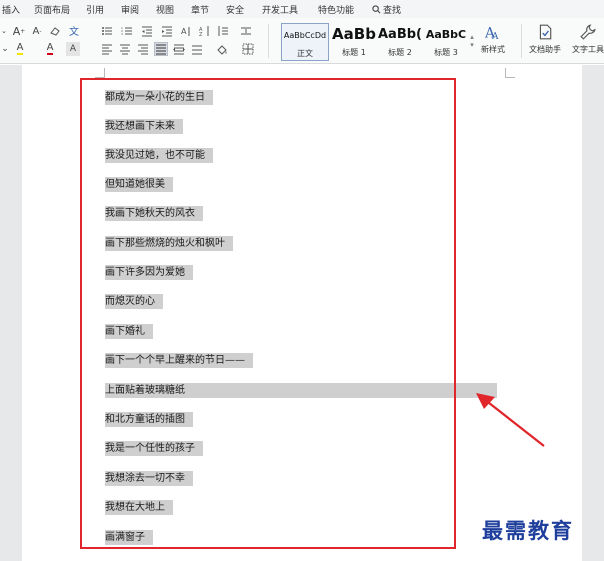  I want to click on column-spacing-icon, so click(197, 49).